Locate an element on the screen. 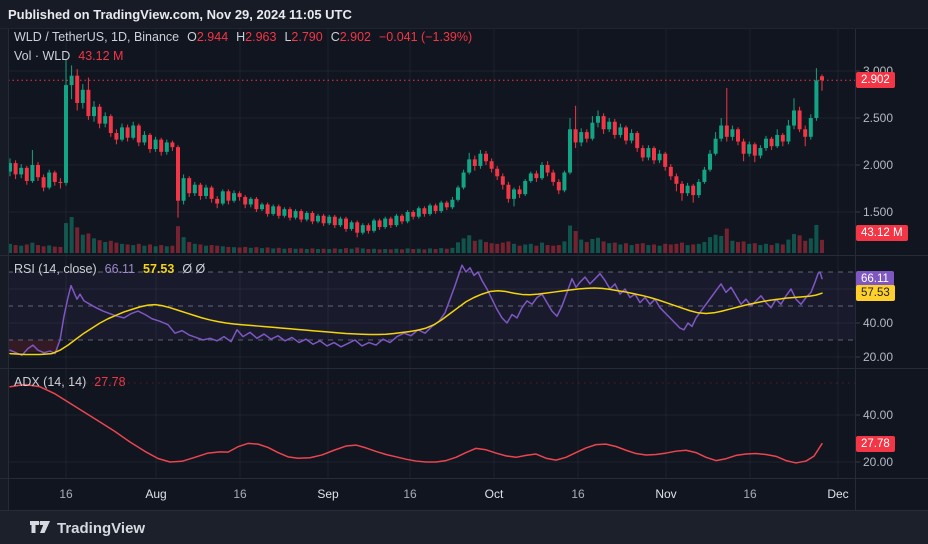 This screenshot has width=928, height=544. footer-bar: TradingView is located at coordinates (464, 527).